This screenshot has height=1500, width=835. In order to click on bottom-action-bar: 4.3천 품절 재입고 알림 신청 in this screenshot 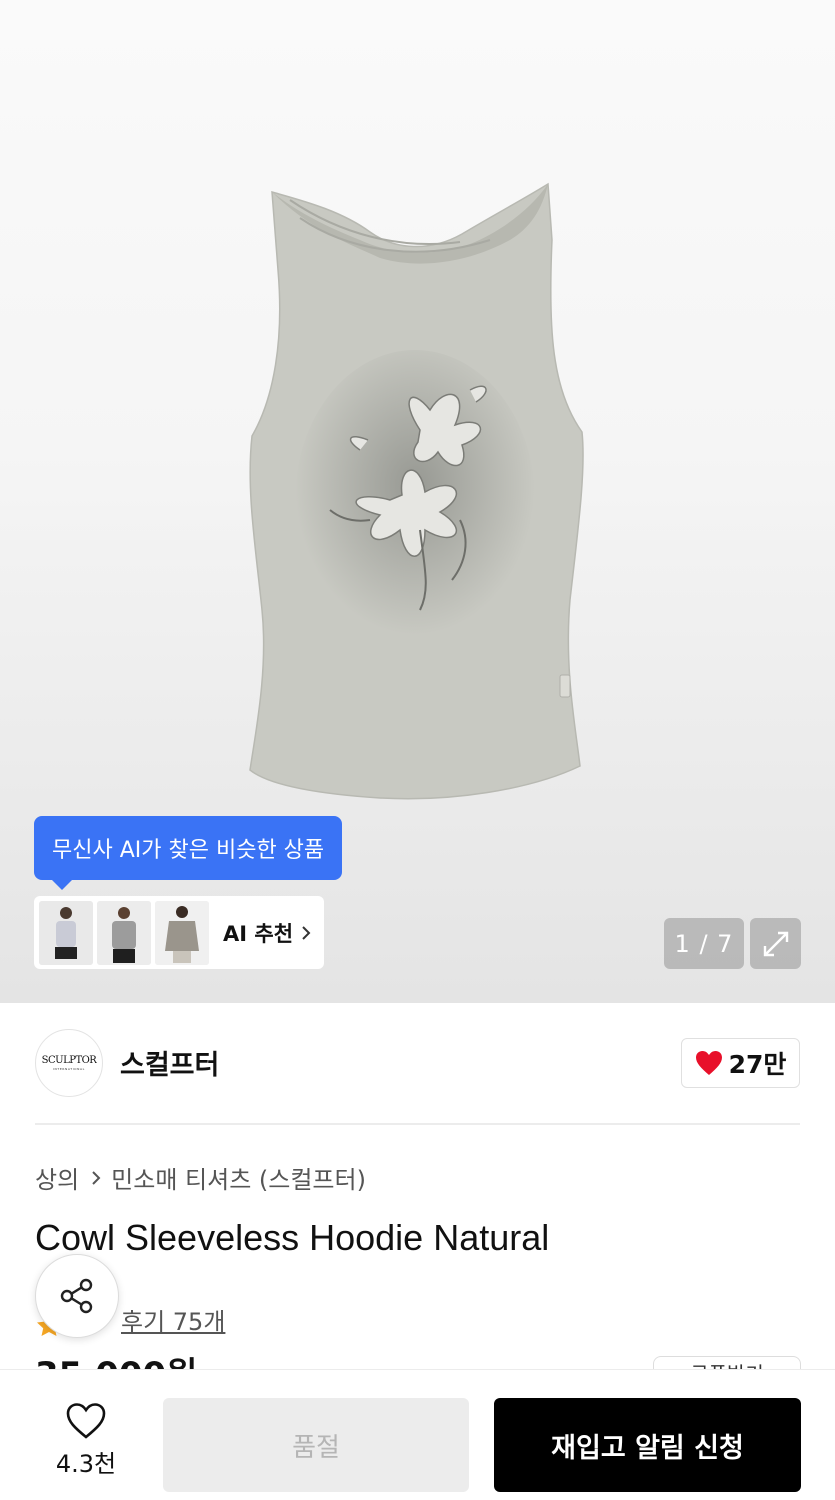, I will do `click(417, 1434)`.